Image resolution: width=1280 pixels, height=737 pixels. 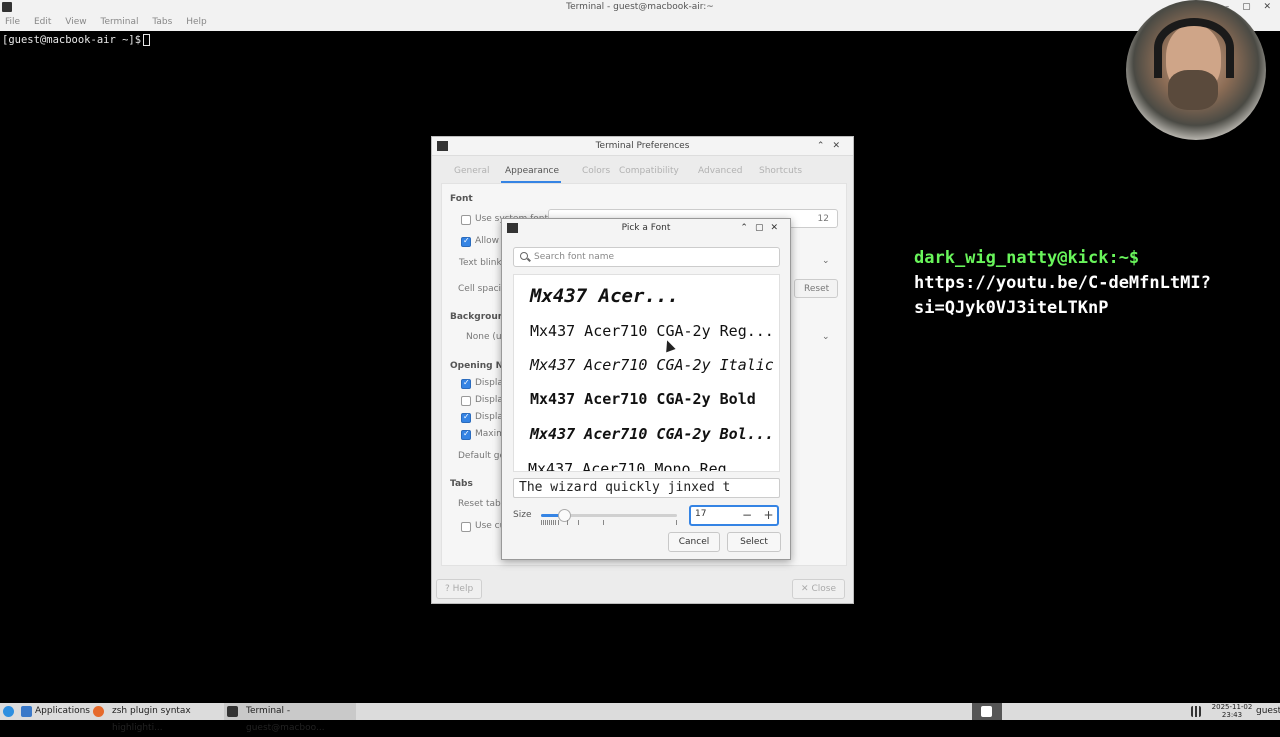 I want to click on workspace-switcher, so click(x=987, y=711).